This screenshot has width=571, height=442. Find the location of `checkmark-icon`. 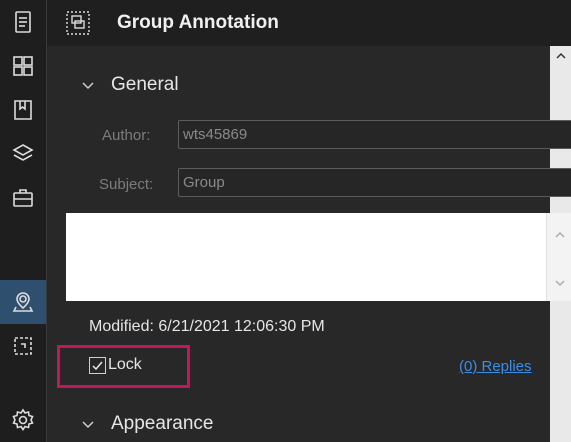

checkmark-icon is located at coordinates (97, 365).